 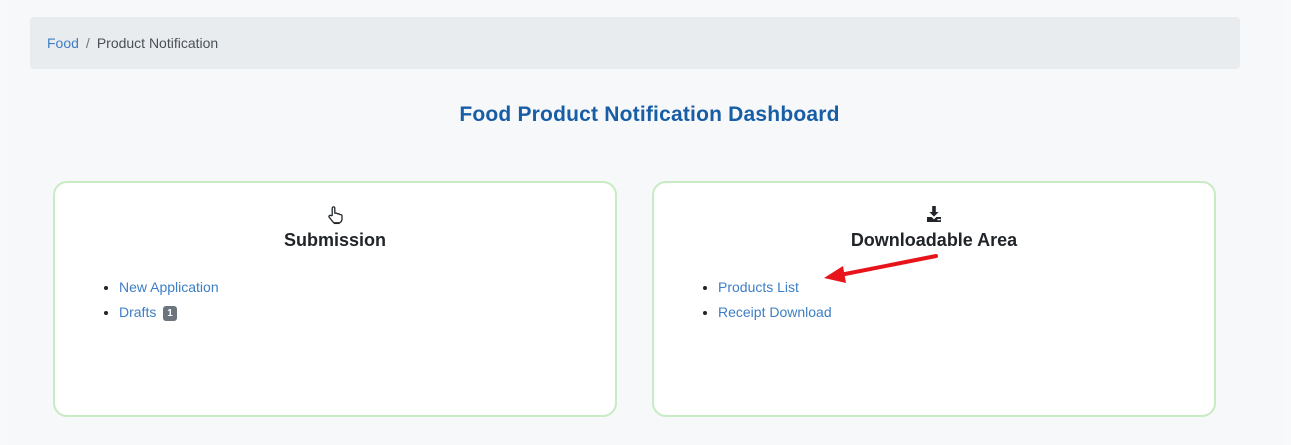 I want to click on breadcrumb: Food / Product Notification, so click(x=635, y=43).